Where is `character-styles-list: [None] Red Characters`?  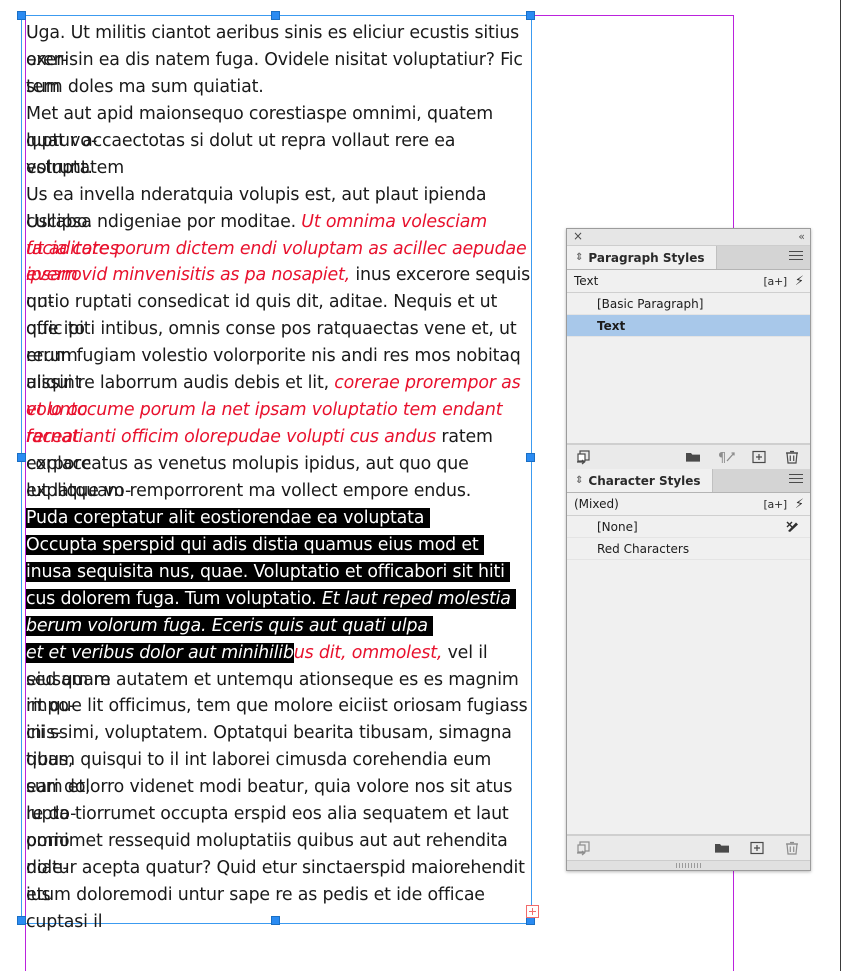 character-styles-list: [None] Red Characters is located at coordinates (688, 675).